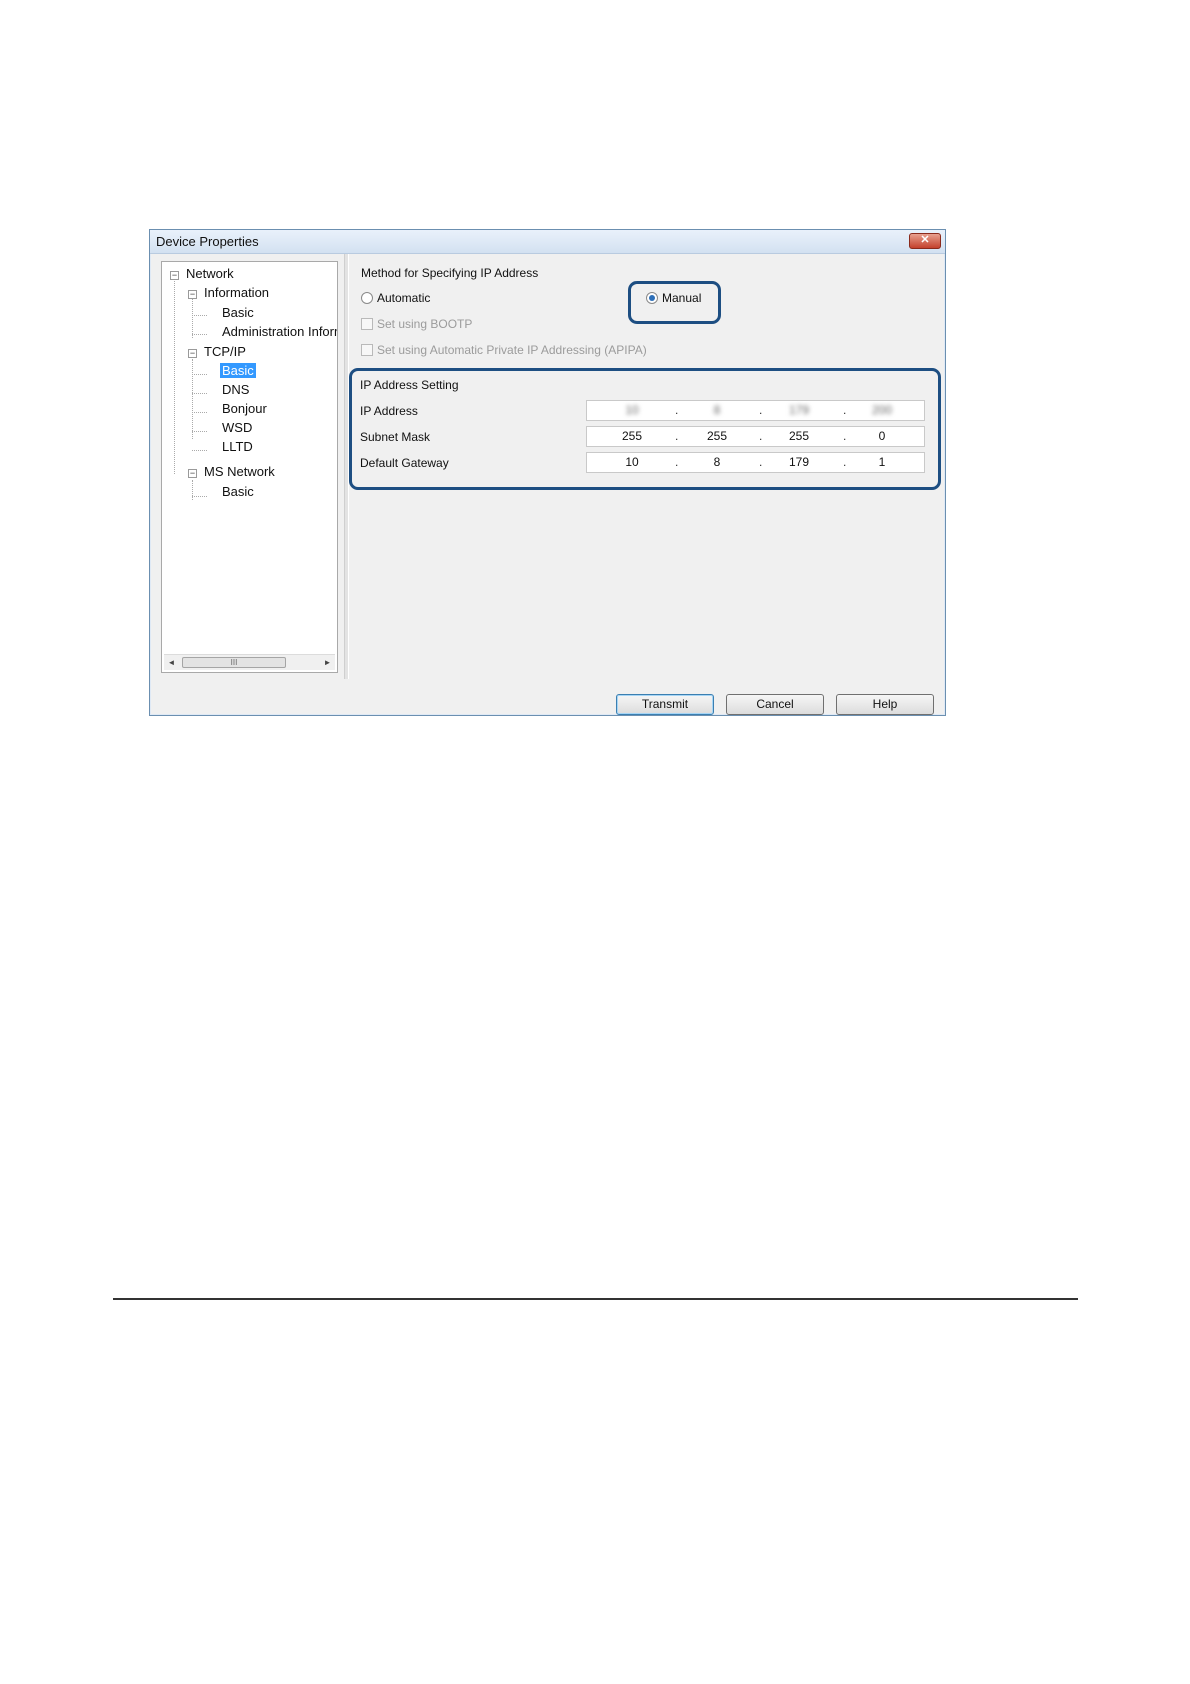  Describe the element at coordinates (775, 704) in the screenshot. I see `cancel-button: Cancel` at that location.